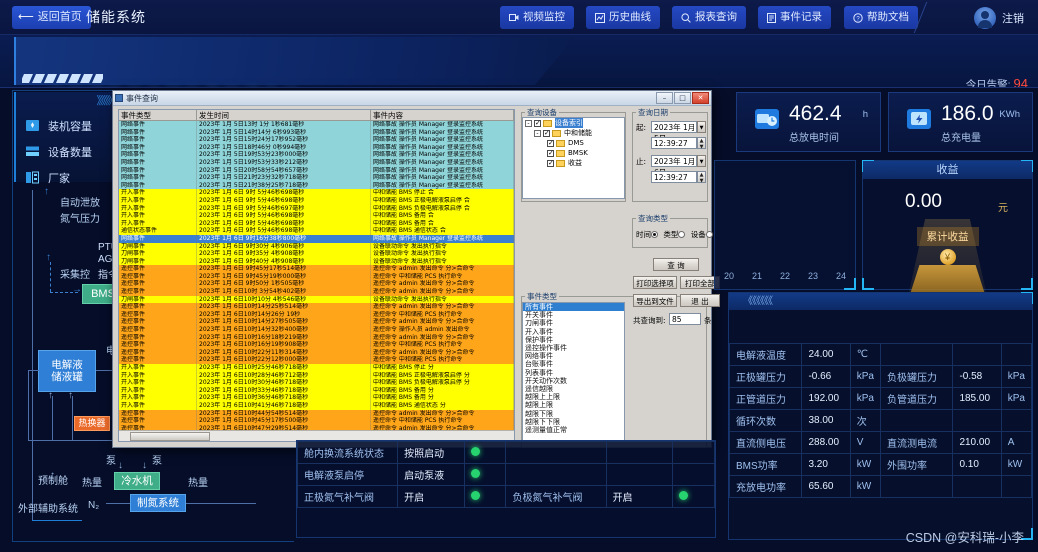 Image resolution: width=1038 pixels, height=552 pixels. Describe the element at coordinates (537, 17) in the screenshot. I see `tool-button-video-monitor: 视频监控` at that location.